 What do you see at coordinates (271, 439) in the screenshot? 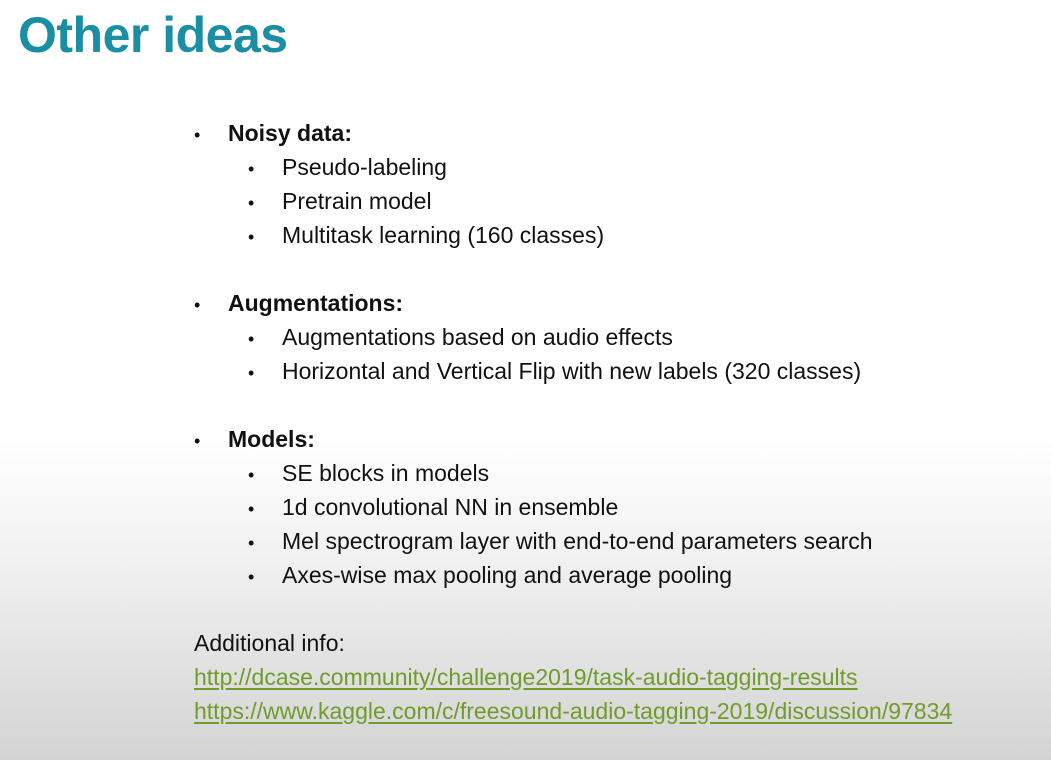
I see `section-heading: Models:` at bounding box center [271, 439].